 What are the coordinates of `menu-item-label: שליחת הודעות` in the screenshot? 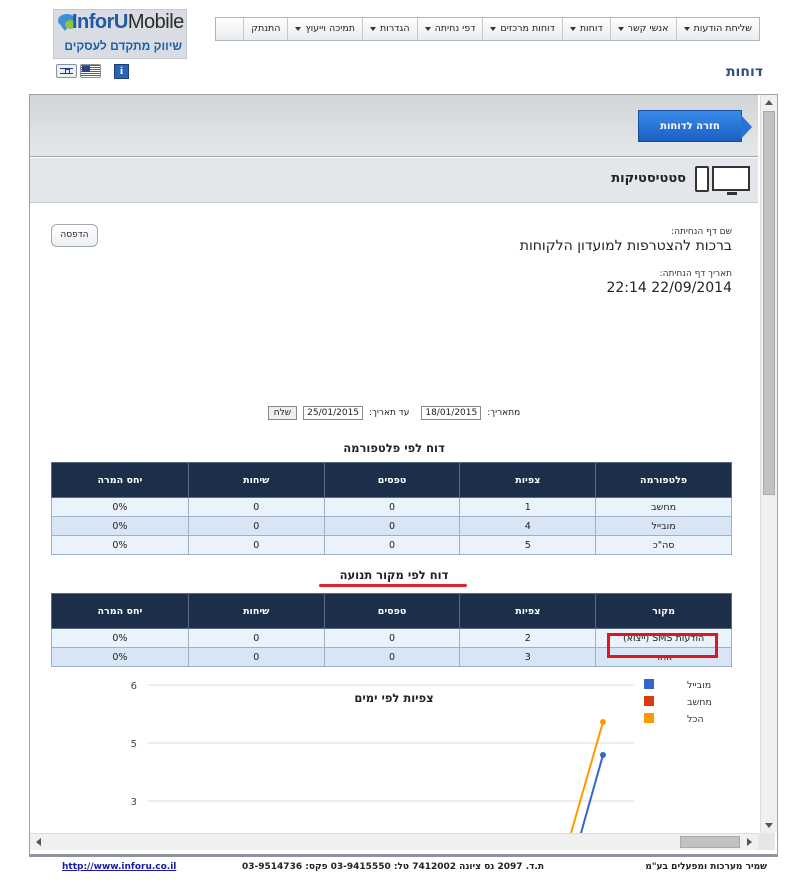 It's located at (722, 28).